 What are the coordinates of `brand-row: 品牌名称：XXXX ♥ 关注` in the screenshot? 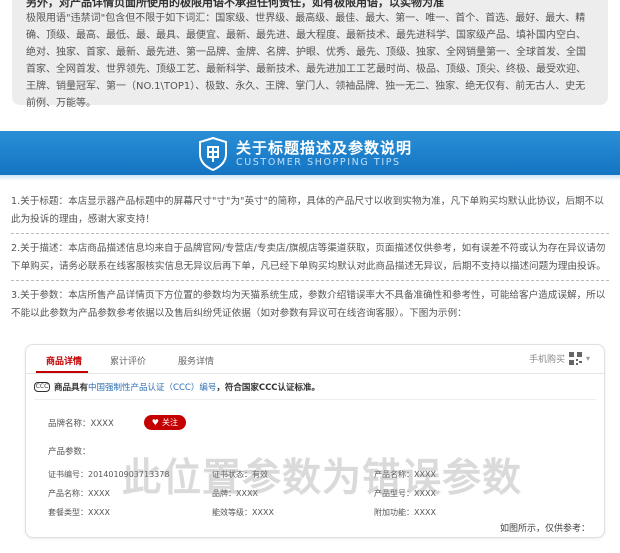 It's located at (117, 422).